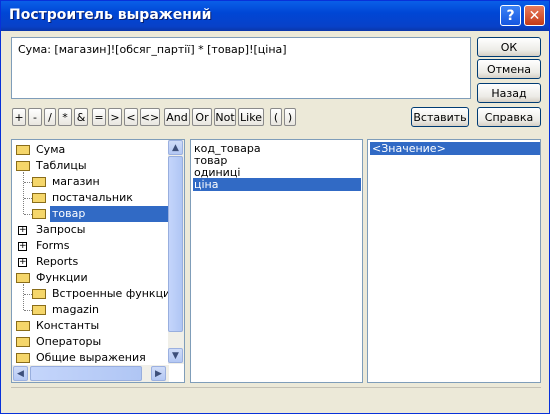 The height and width of the screenshot is (414, 550). I want to click on operator-button: >, so click(115, 117).